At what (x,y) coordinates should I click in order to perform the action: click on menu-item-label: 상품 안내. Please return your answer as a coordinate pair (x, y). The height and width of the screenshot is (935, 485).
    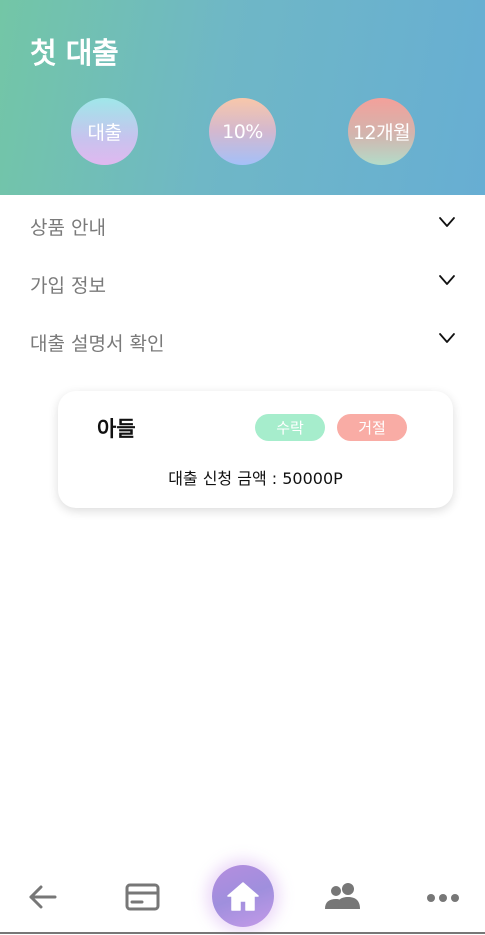
    Looking at the image, I should click on (68, 228).